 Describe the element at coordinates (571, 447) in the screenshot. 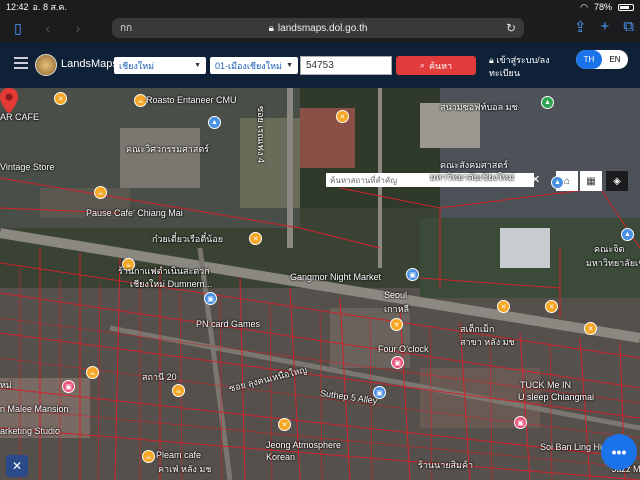

I see `map-label: Soi Ban Ling Hi` at that location.